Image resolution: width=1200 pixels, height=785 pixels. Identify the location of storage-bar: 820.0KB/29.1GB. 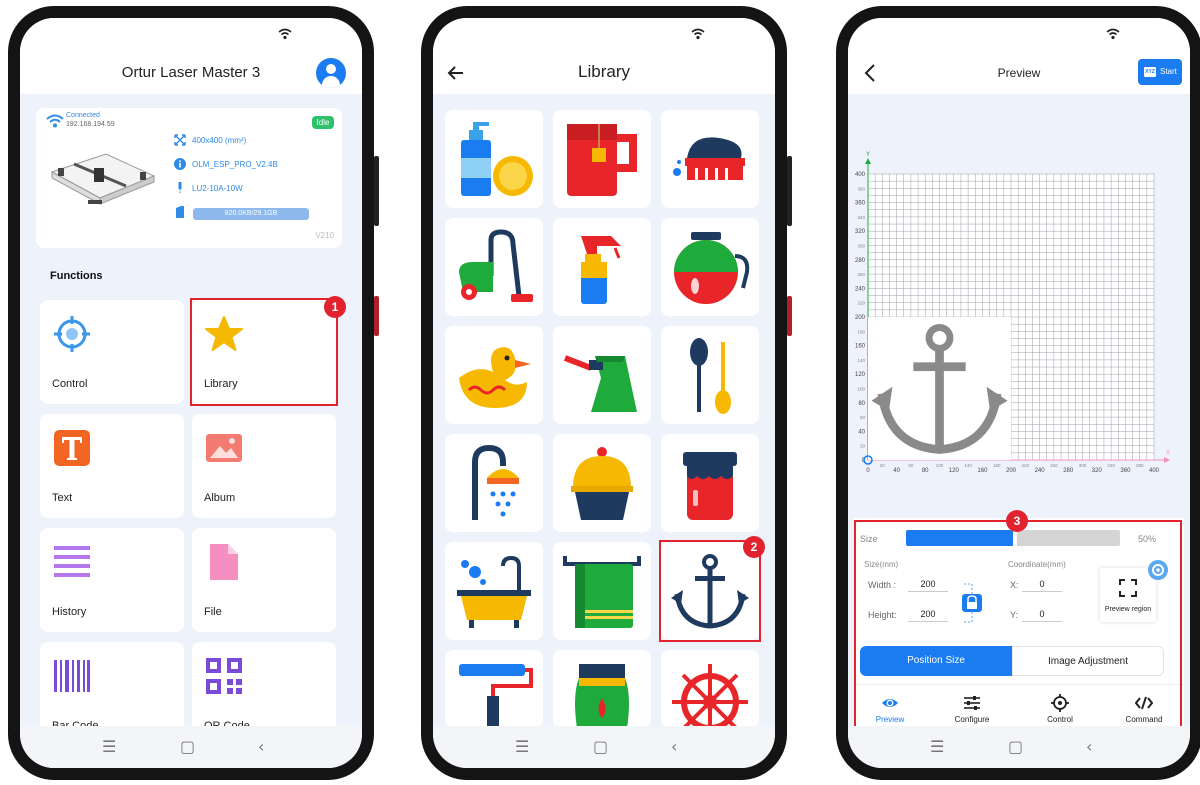
(251, 214).